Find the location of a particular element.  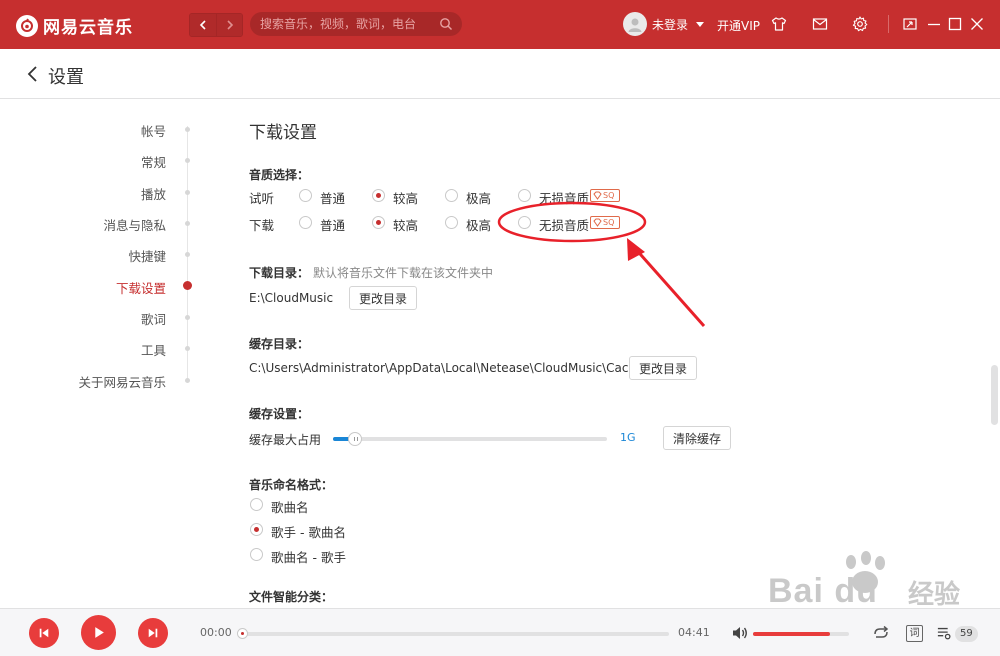

clear-cache-button: 清除缓存 is located at coordinates (697, 438).